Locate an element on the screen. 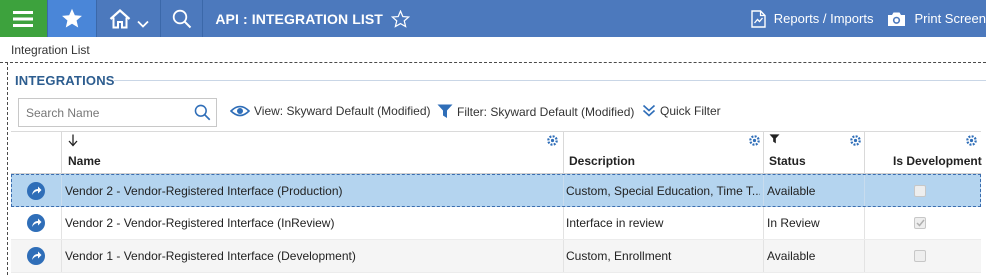 The width and height of the screenshot is (986, 275). filter-selector: Filter: Skyward Default (Modified) is located at coordinates (535, 111).